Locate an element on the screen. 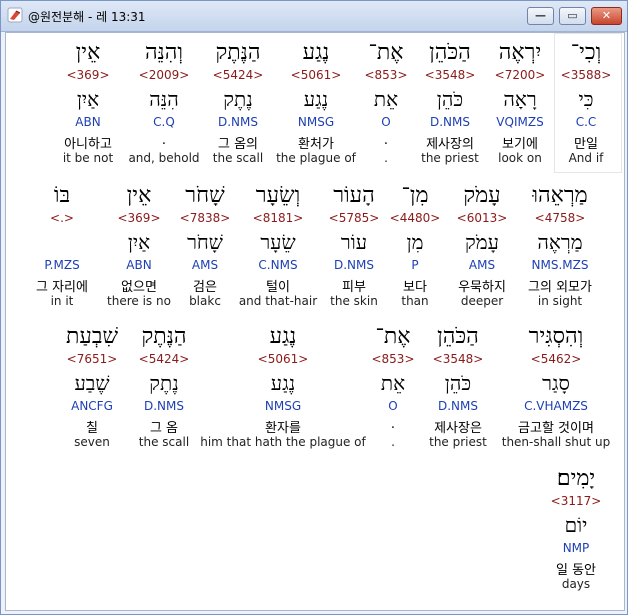 This screenshot has height=615, width=628. korean-gloss: 그 자리에 is located at coordinates (62, 287).